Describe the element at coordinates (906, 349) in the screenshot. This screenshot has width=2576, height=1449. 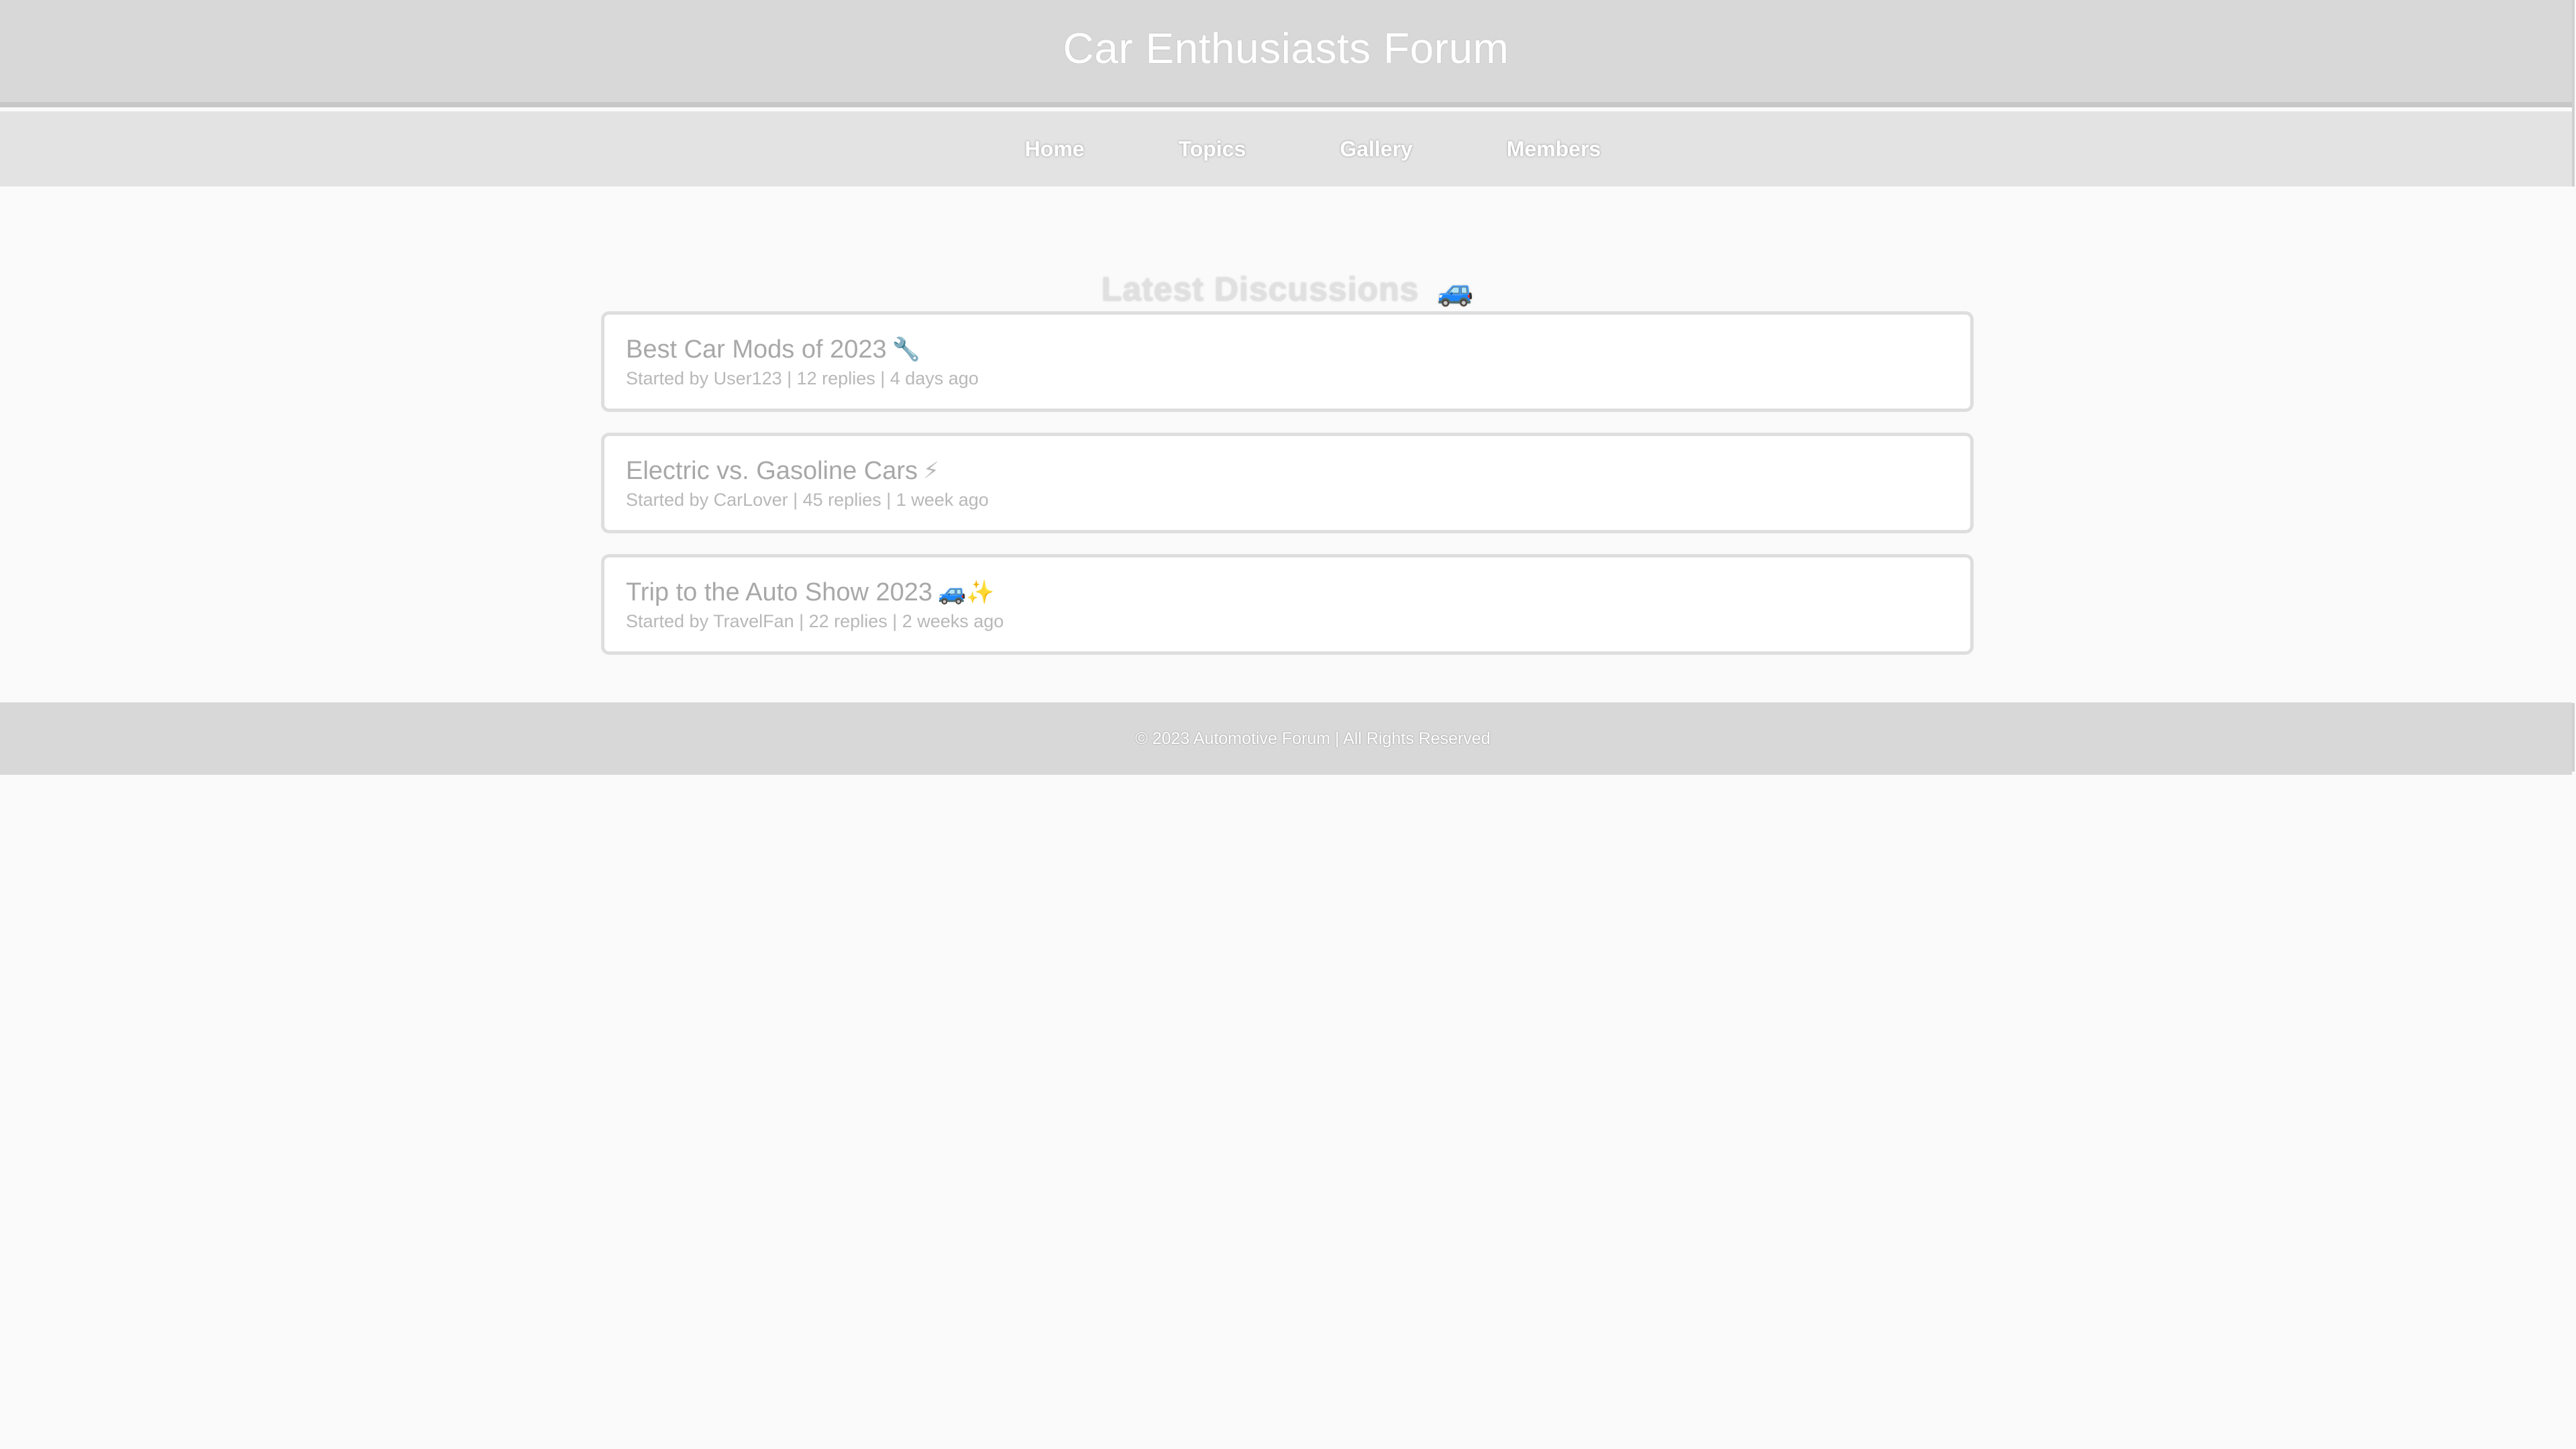
I see `wrench-icon: 🔧` at that location.